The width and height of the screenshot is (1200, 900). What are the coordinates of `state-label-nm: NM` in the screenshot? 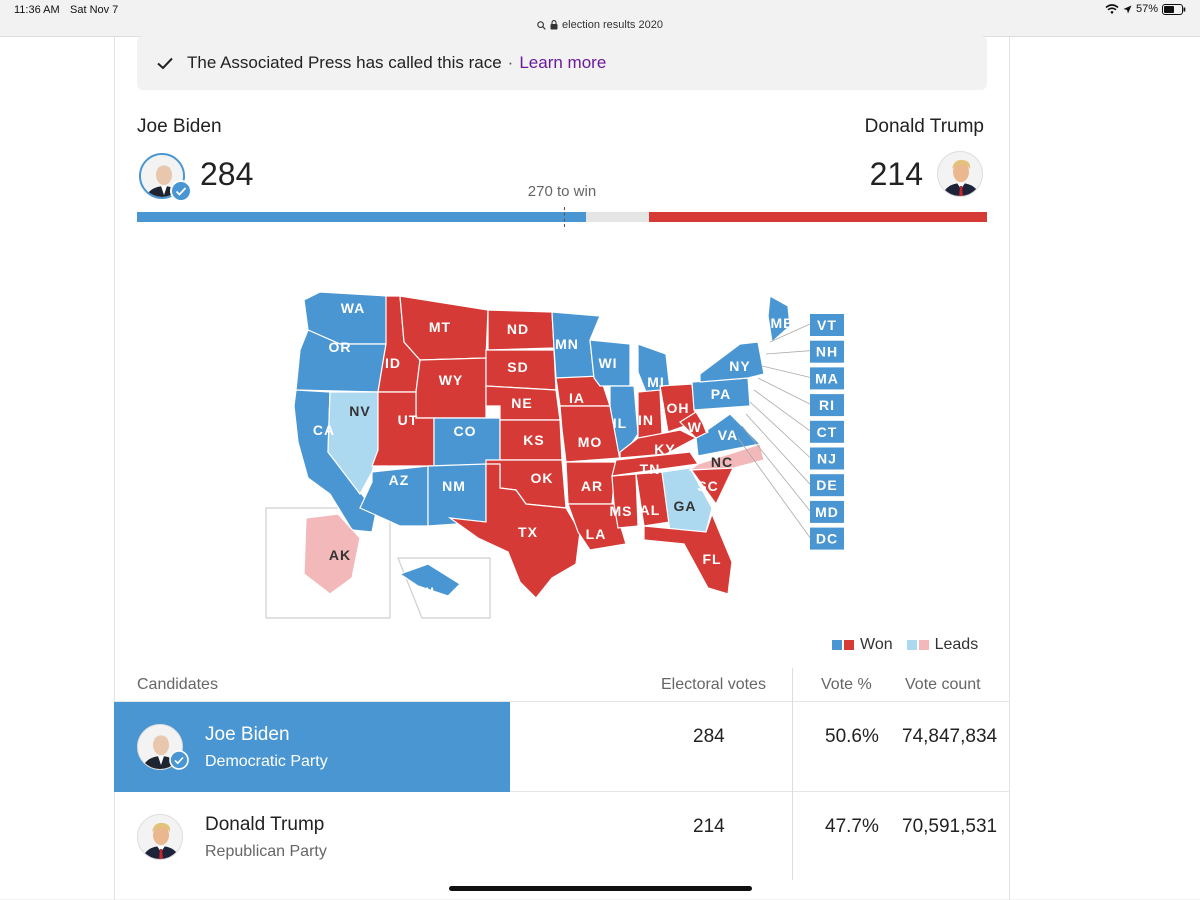 It's located at (454, 486).